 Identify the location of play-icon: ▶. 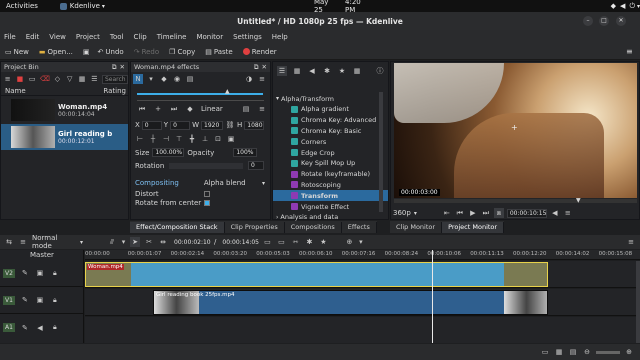
(473, 213).